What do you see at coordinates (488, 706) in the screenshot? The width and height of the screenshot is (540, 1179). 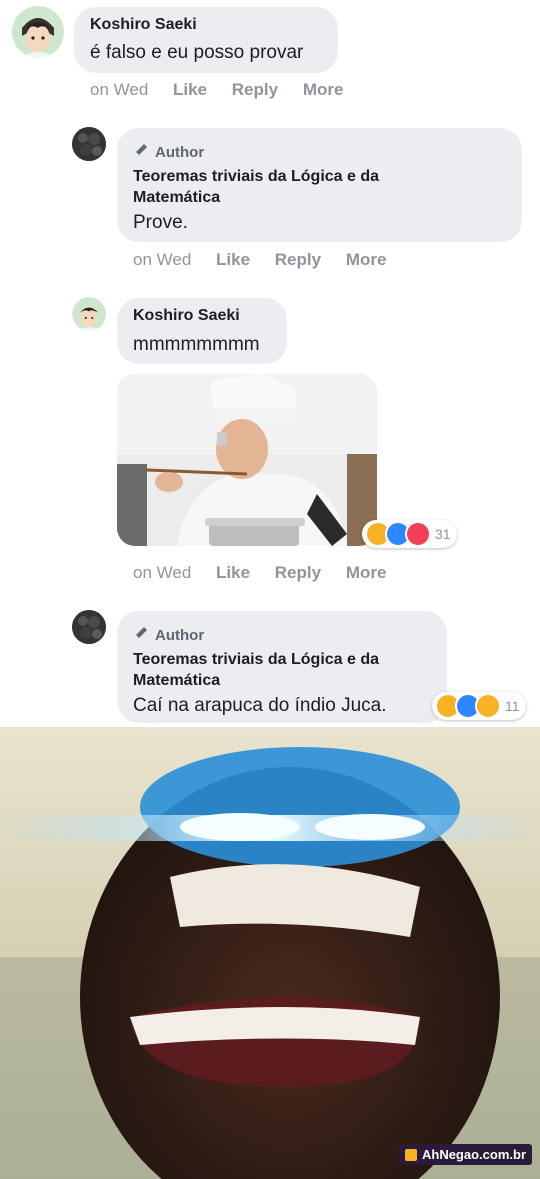 I see `sad-reaction-icon` at bounding box center [488, 706].